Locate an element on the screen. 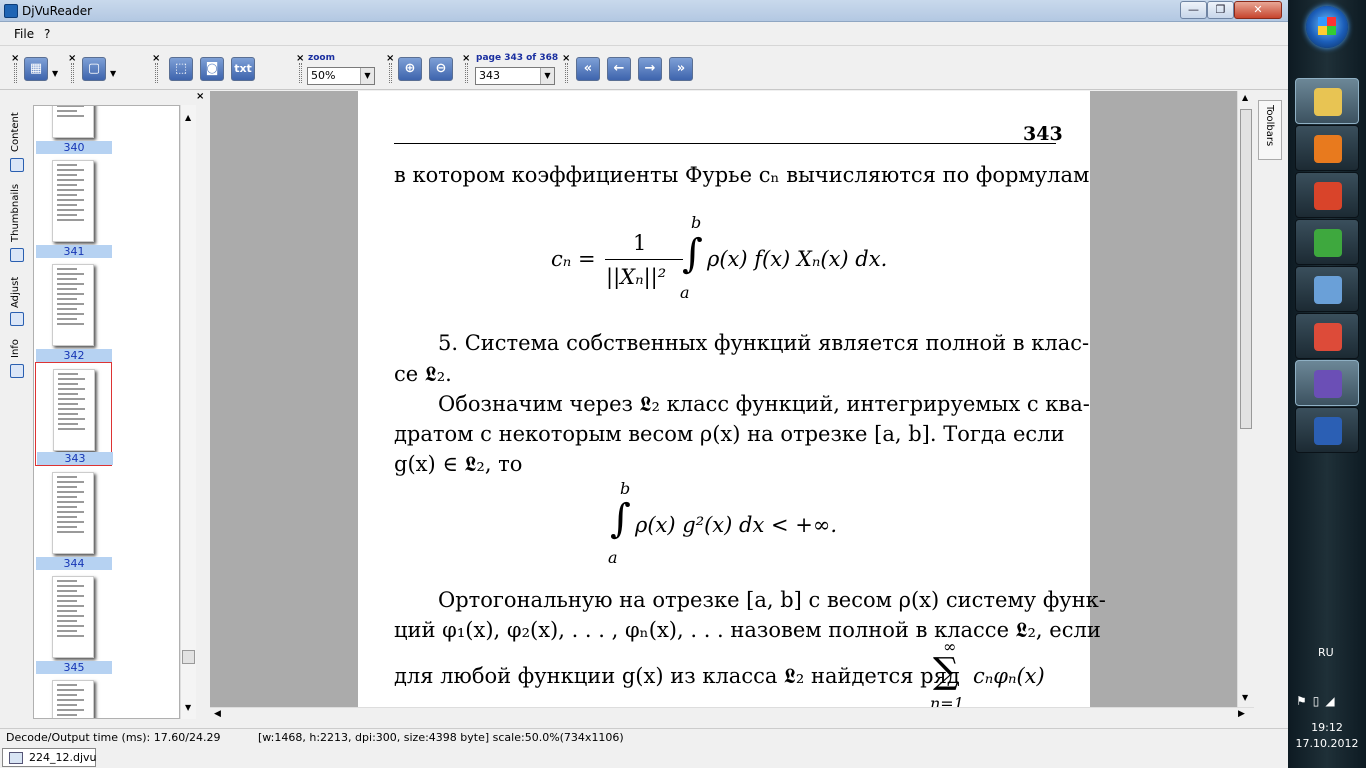 The image size is (1366, 768). next-page-icon: → is located at coordinates (650, 69).